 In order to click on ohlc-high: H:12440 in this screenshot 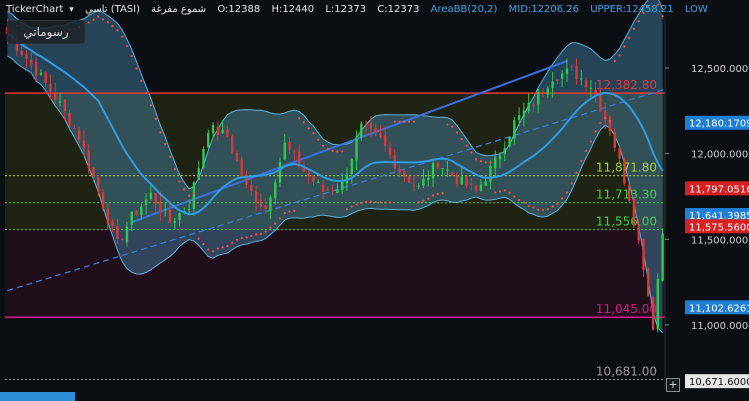, I will do `click(293, 9)`.